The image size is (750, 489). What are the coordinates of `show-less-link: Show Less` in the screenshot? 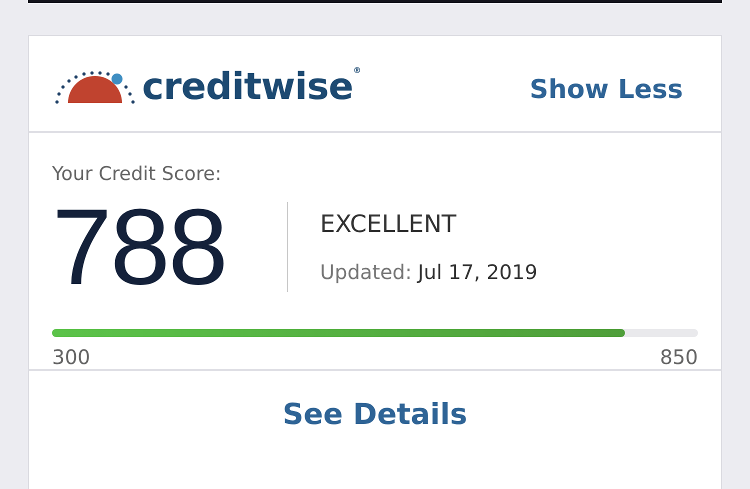 It's located at (606, 89).